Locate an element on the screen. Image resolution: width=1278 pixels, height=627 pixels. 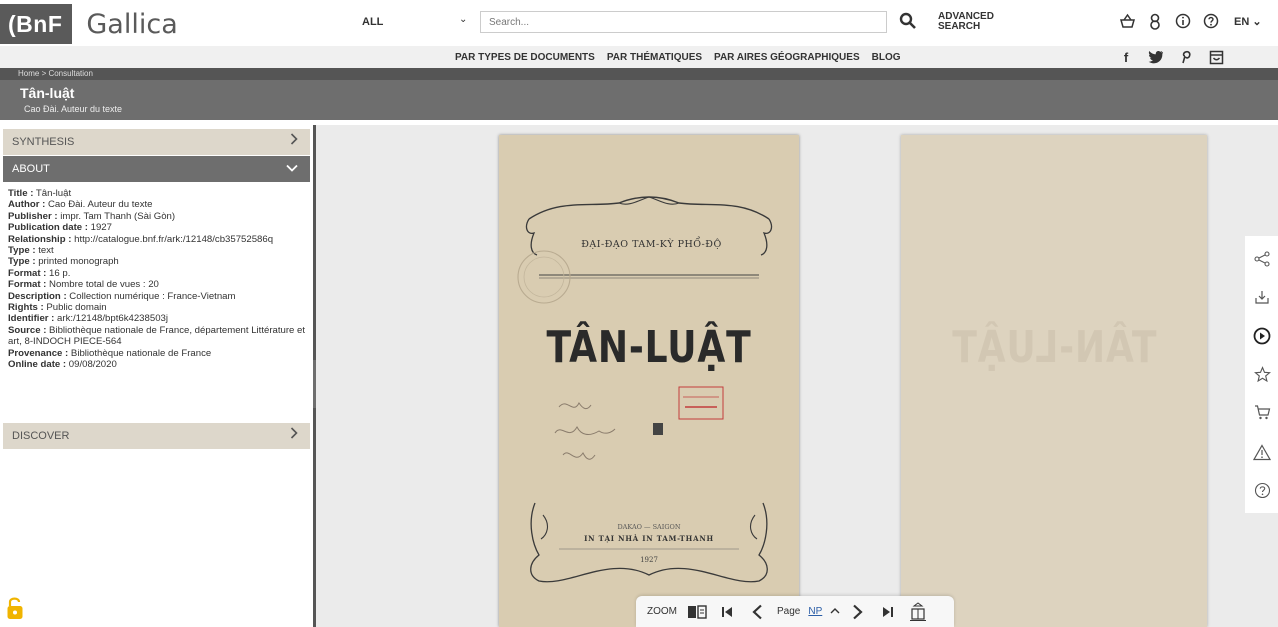
first-page-icon is located at coordinates (727, 612).